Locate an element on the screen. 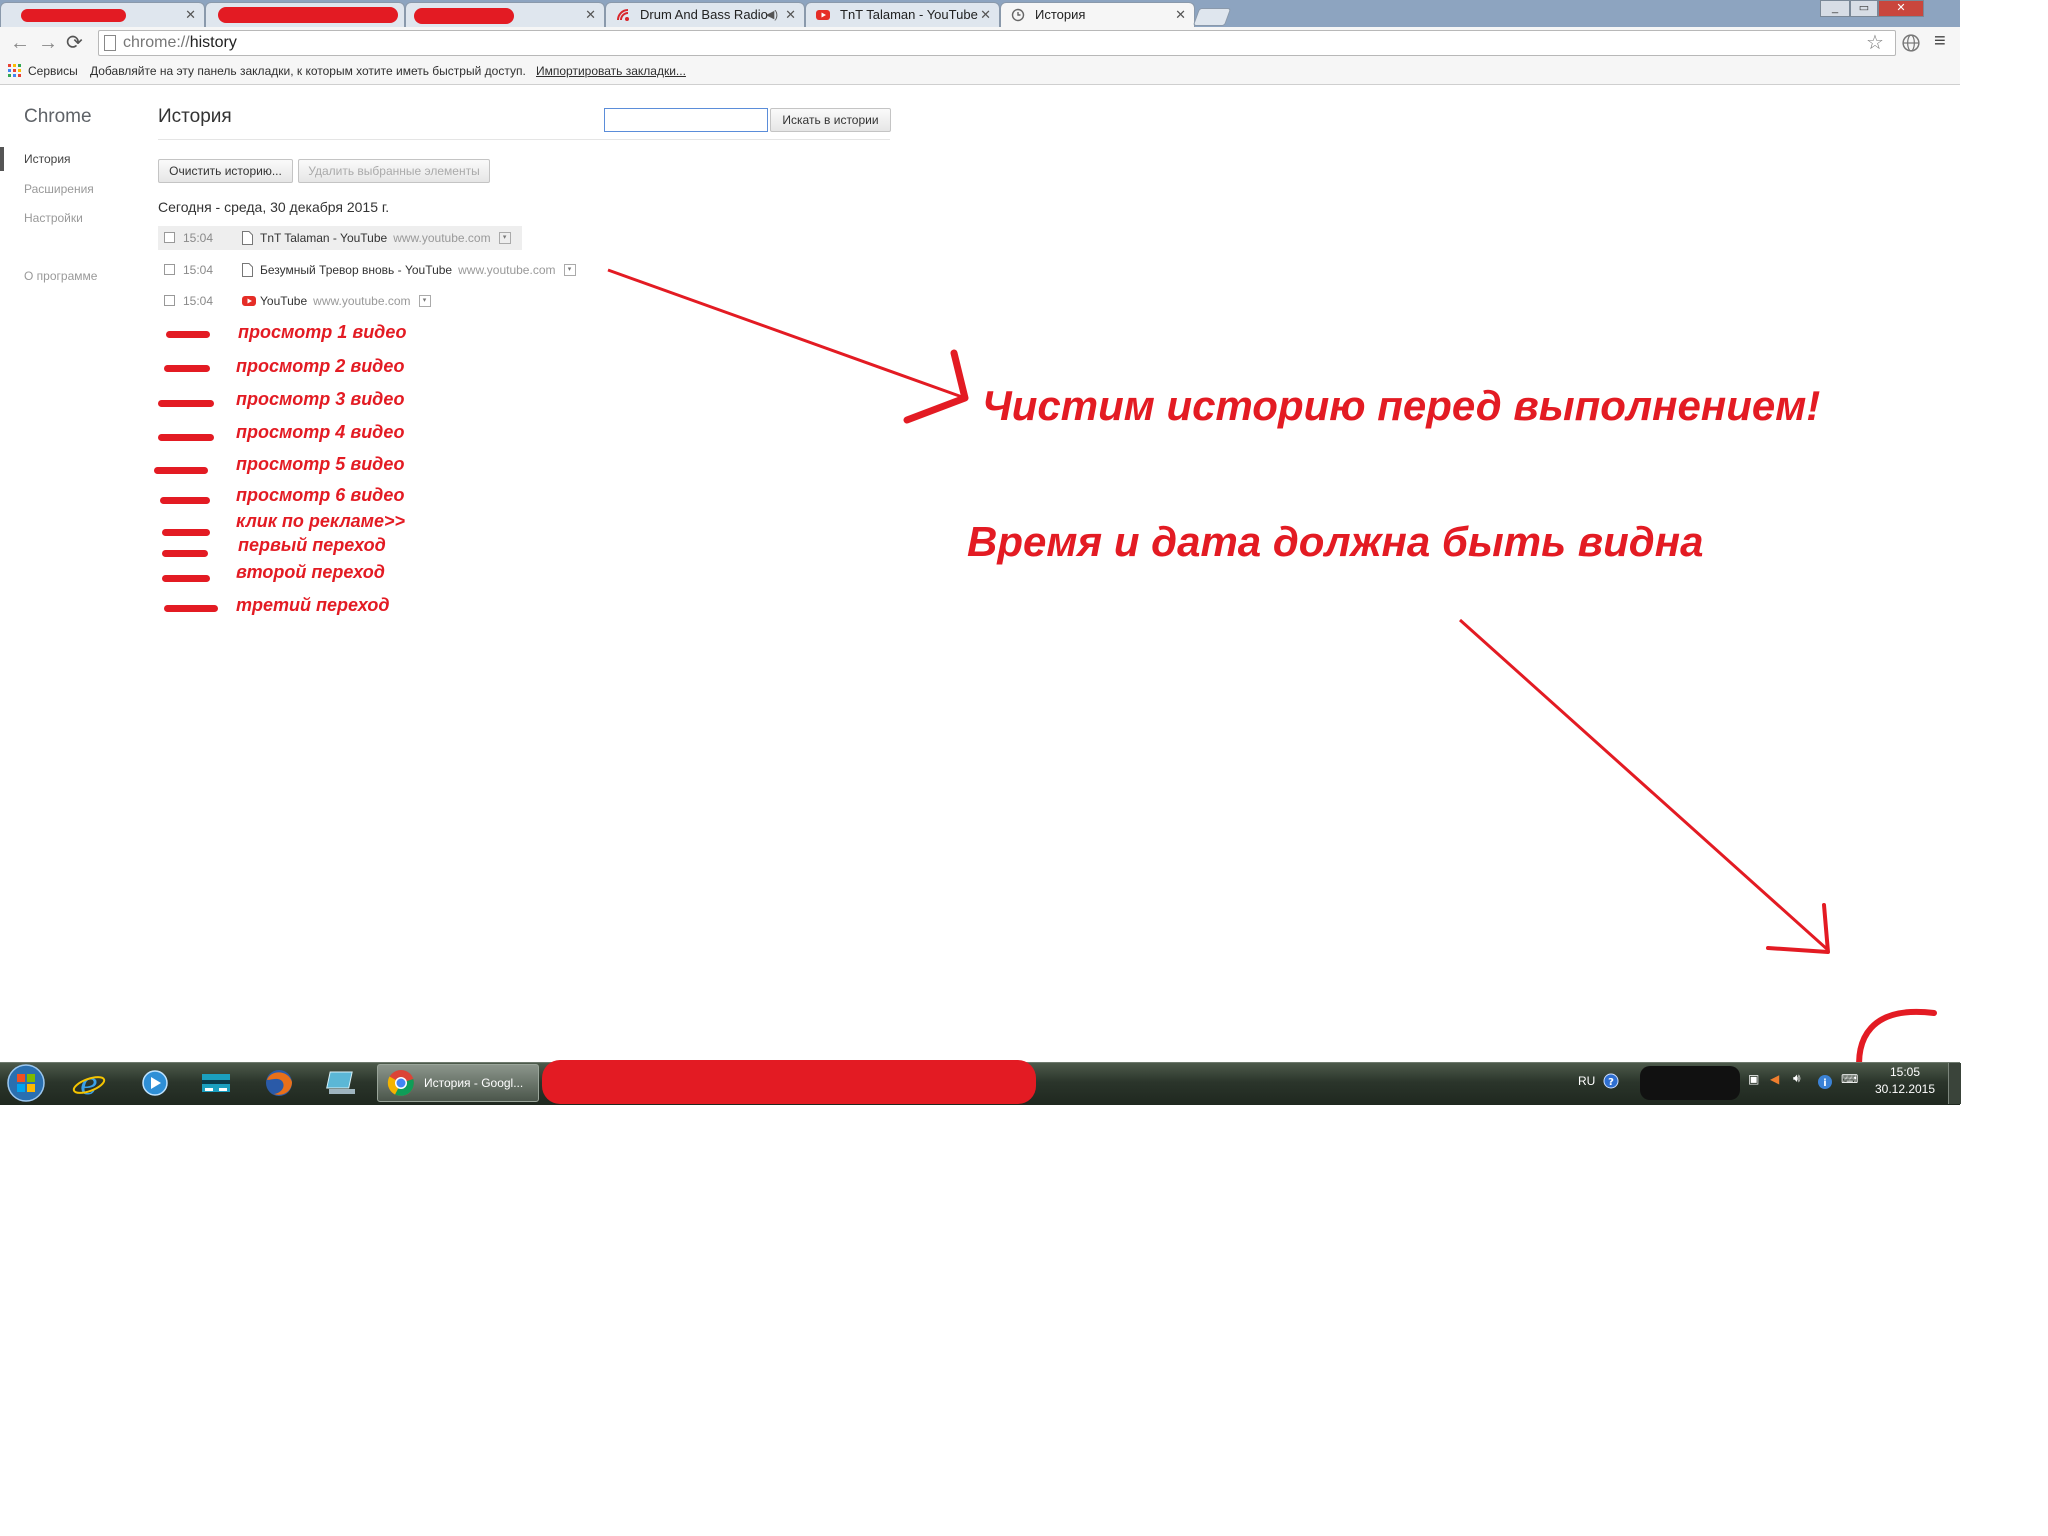 This screenshot has width=2048, height=1536. entry-title-link: Безумный Тревор вновь - YouTube is located at coordinates (356, 270).